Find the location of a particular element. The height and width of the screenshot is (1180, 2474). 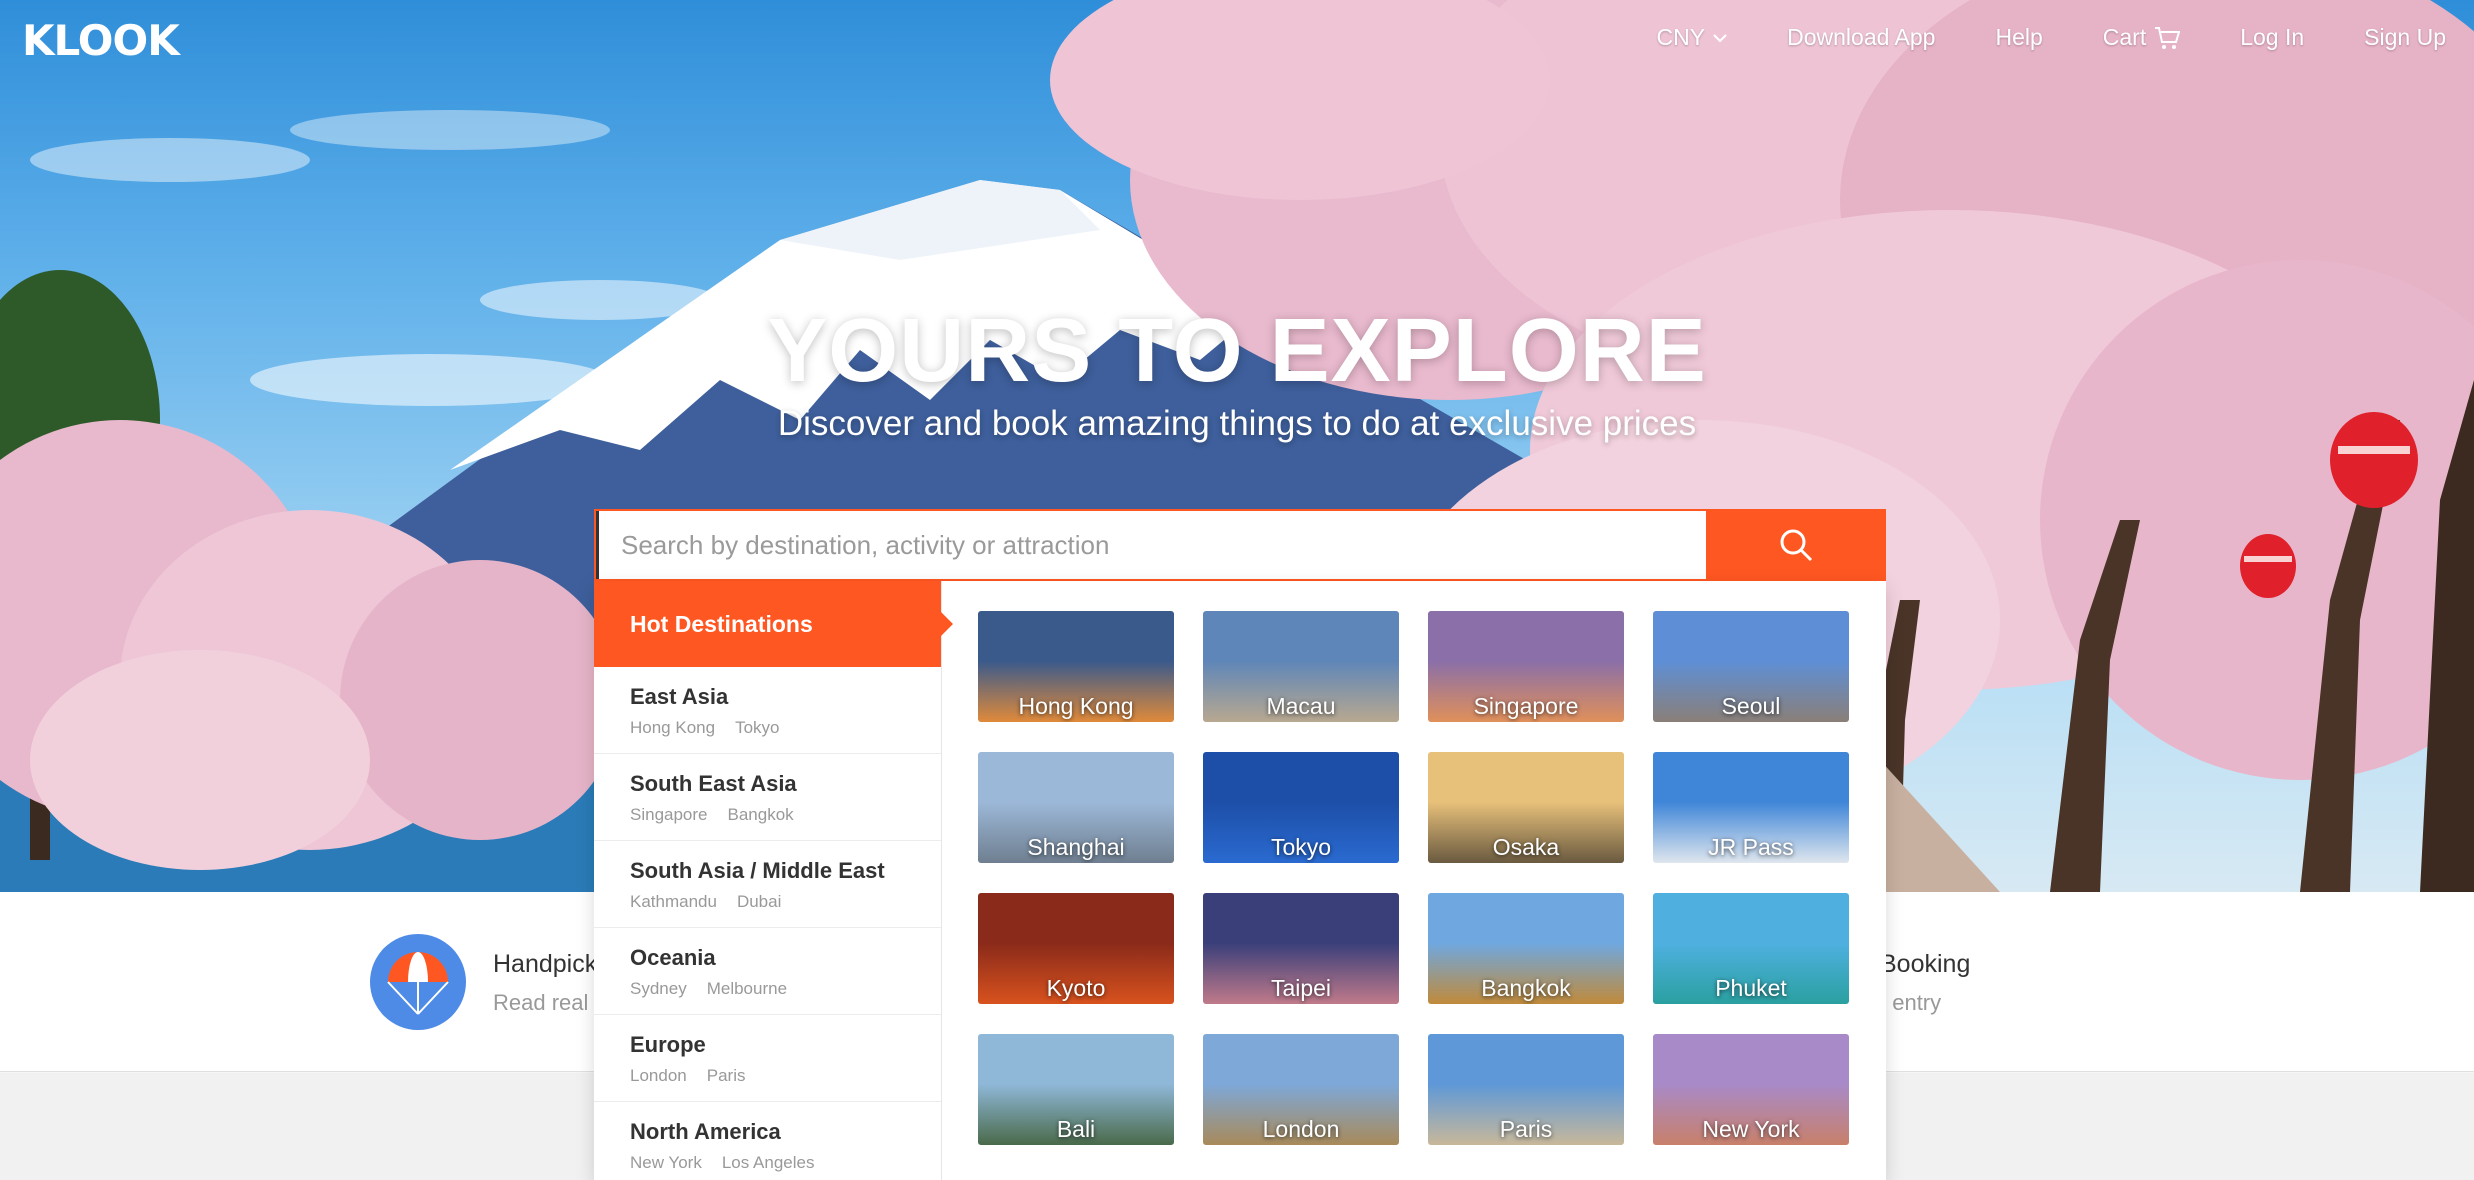

destination-card: Macau is located at coordinates (1301, 666).